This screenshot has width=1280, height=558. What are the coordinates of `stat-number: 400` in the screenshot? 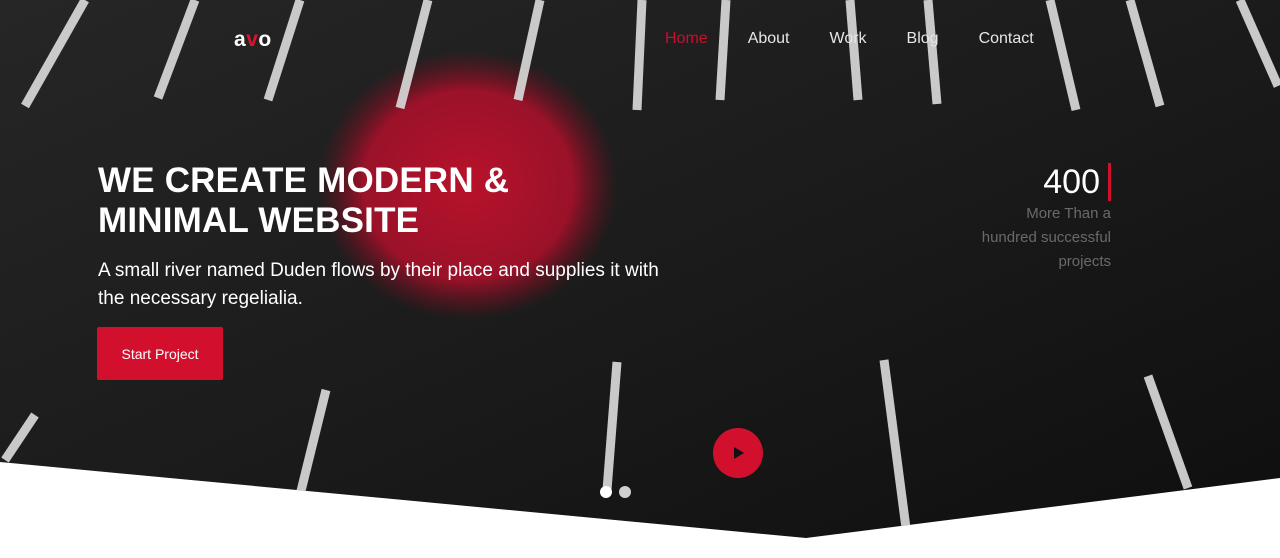 It's located at (1071, 182).